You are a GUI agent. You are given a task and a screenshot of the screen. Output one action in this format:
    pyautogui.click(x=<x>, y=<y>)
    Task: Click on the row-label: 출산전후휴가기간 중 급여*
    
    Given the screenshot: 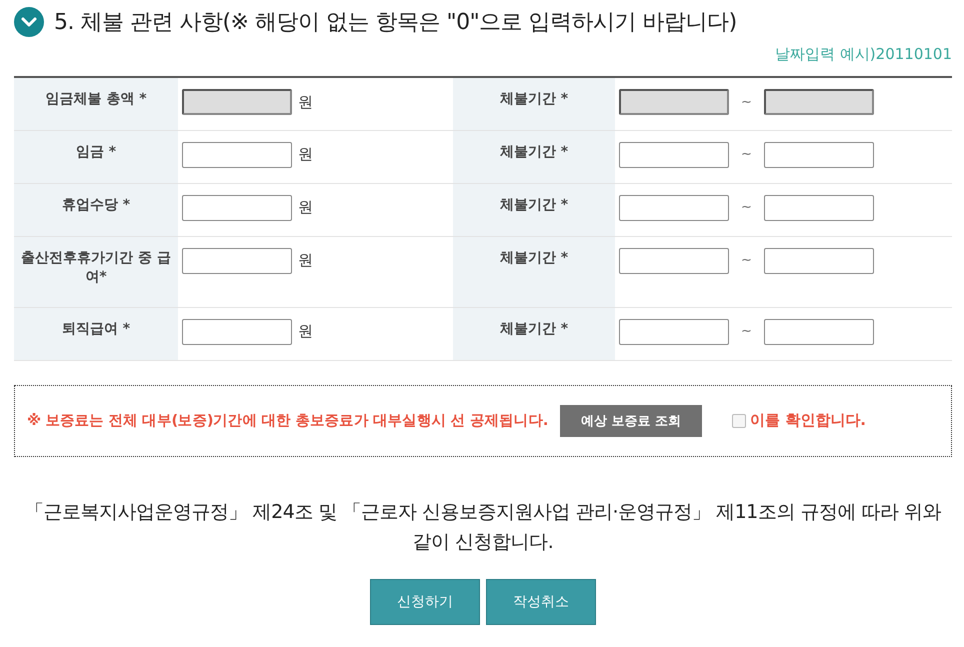 What is the action you would take?
    pyautogui.click(x=96, y=271)
    